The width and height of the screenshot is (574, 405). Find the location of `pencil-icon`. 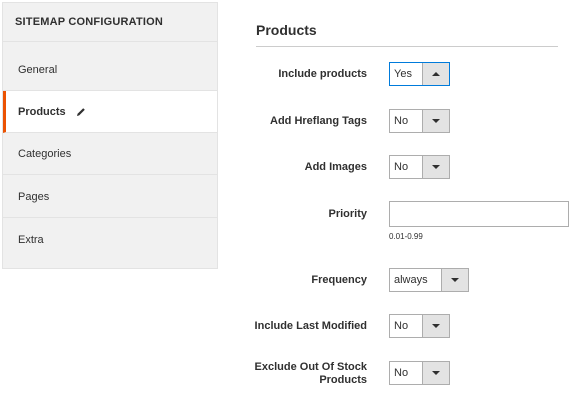

pencil-icon is located at coordinates (81, 112).